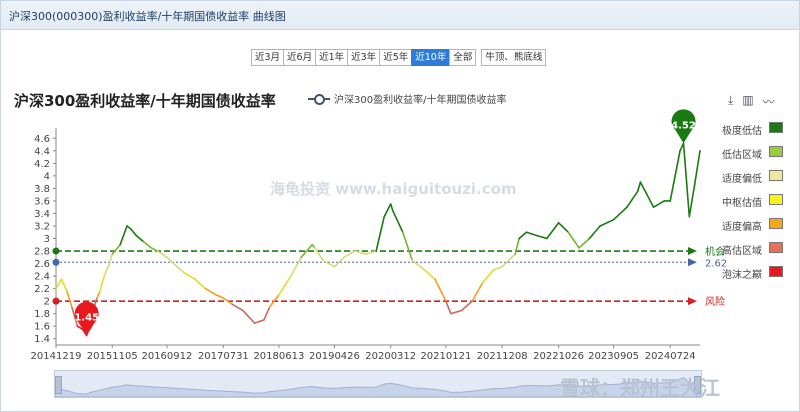 The width and height of the screenshot is (800, 412). Describe the element at coordinates (334, 356) in the screenshot. I see `x-tick-label: 20190426` at that location.